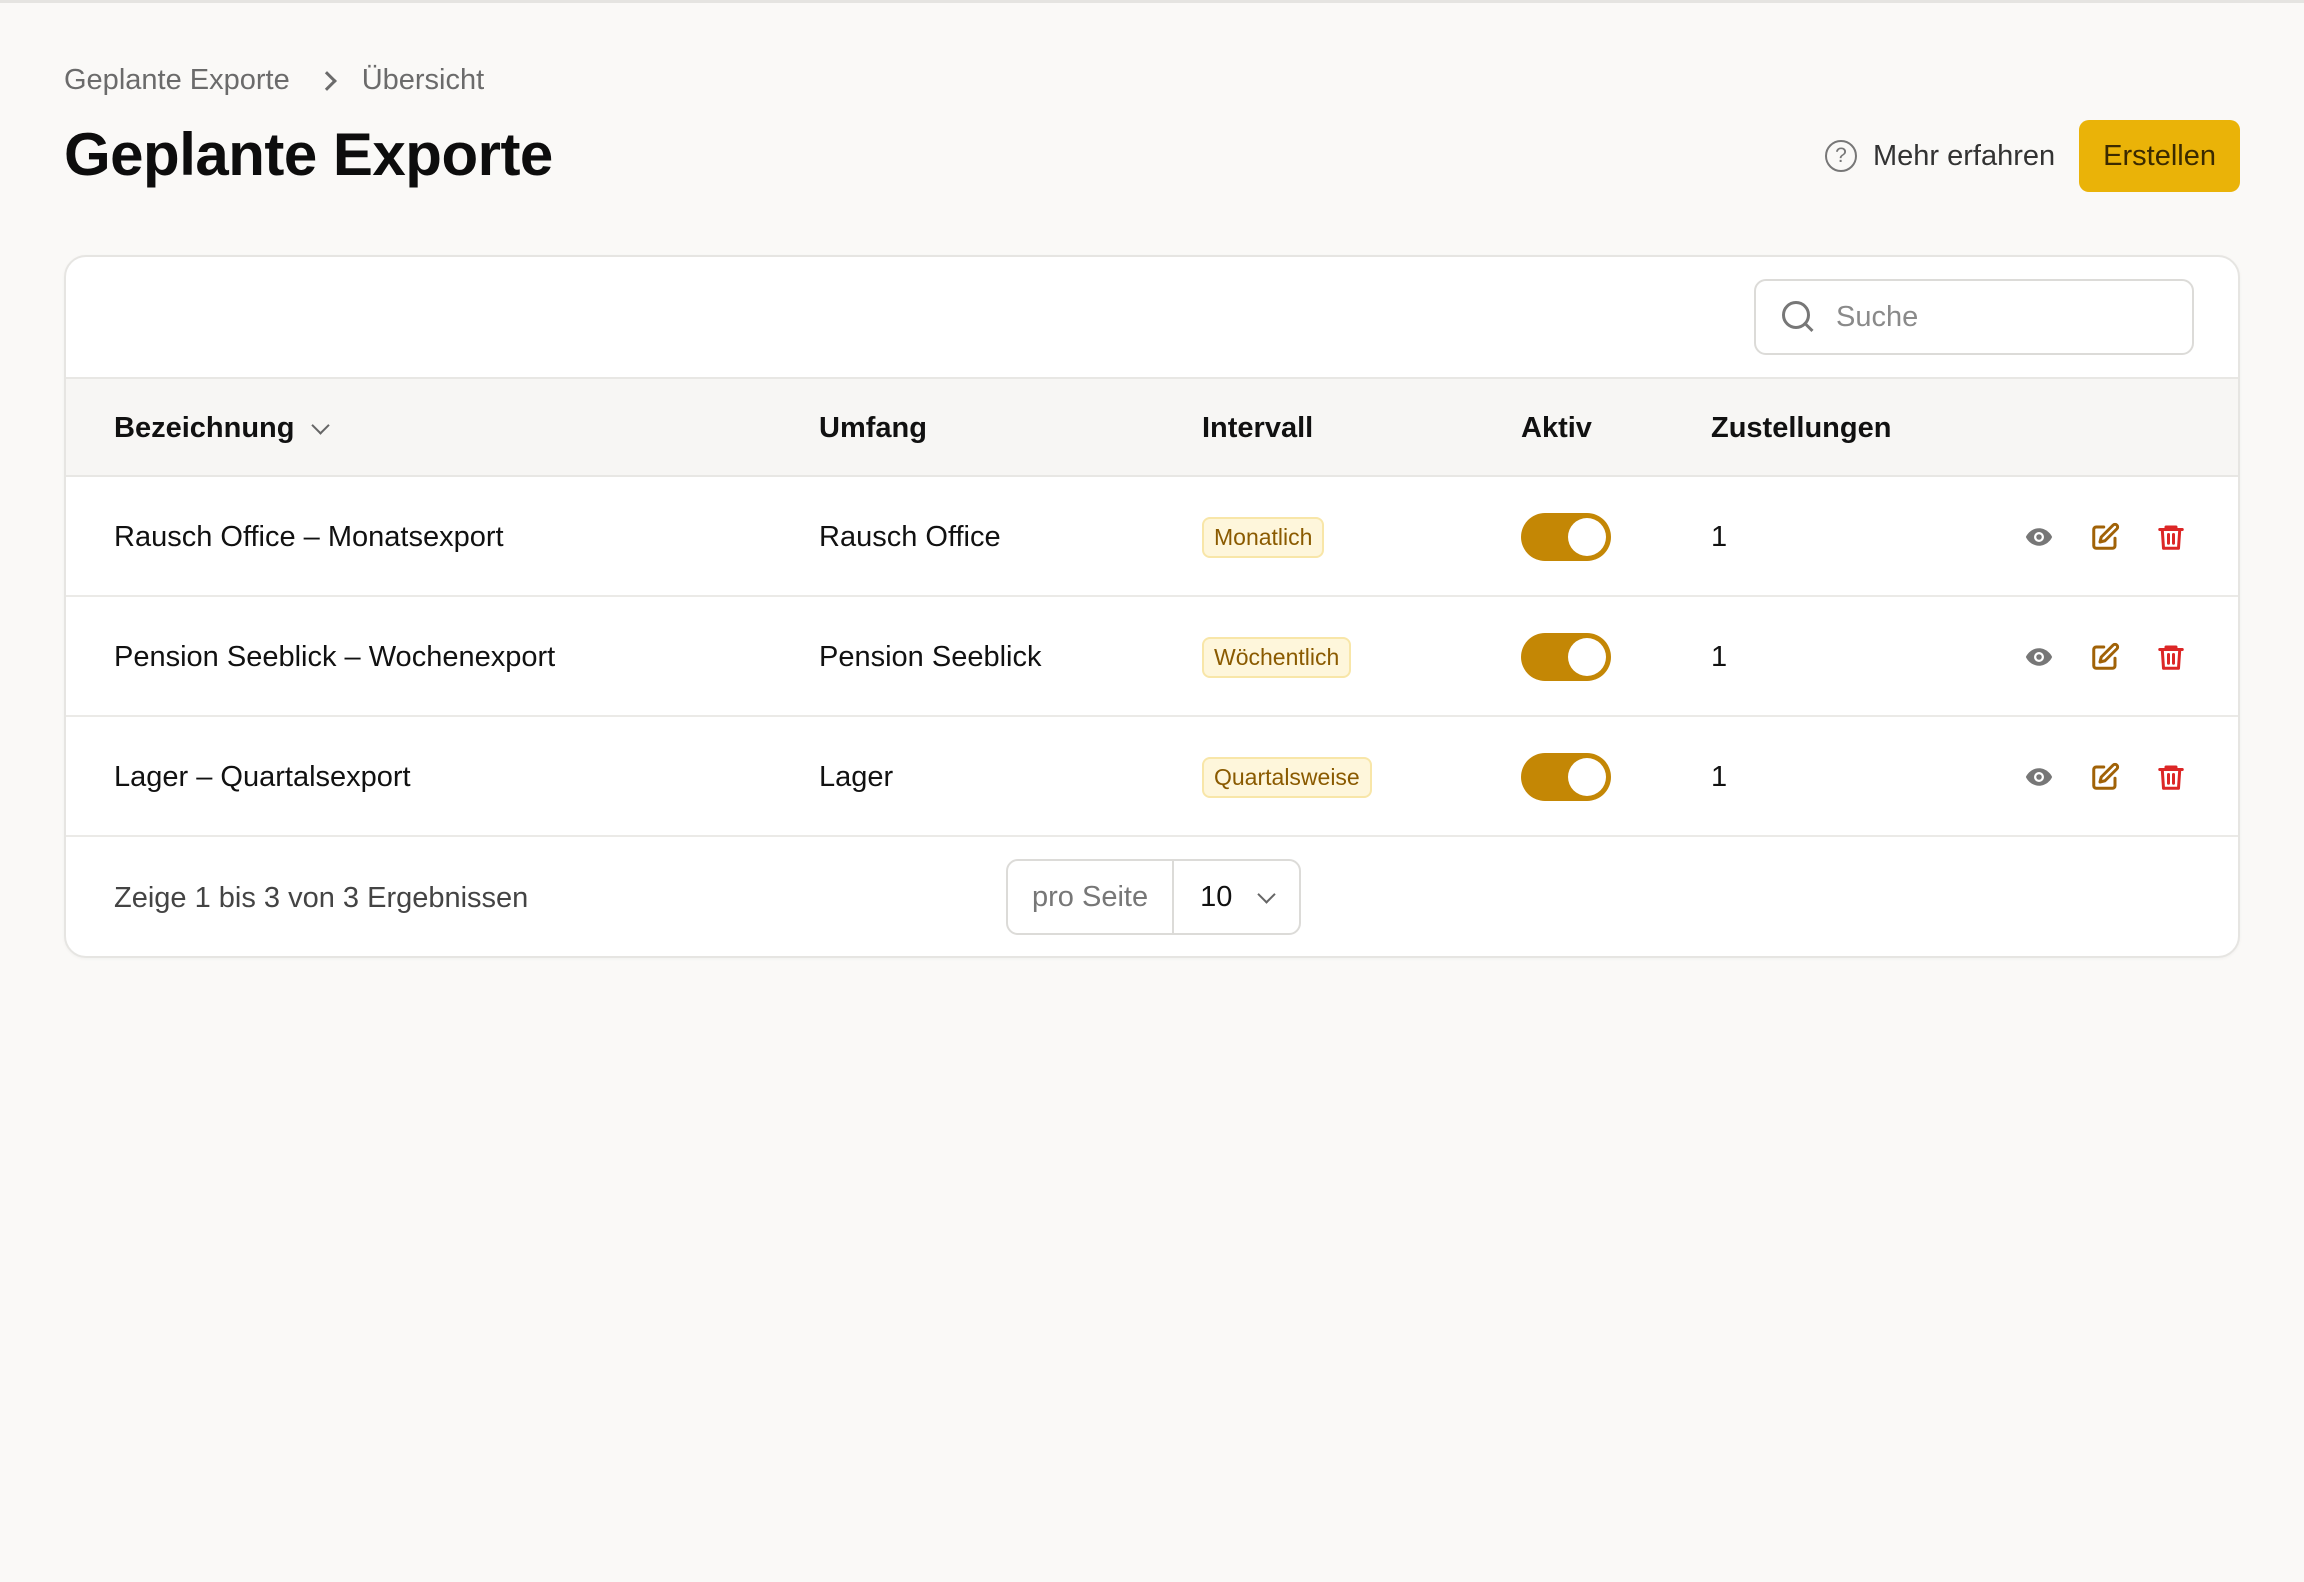 The image size is (2304, 1582). Describe the element at coordinates (309, 536) in the screenshot. I see `row-name: Rausch Office – Monatsexport` at that location.